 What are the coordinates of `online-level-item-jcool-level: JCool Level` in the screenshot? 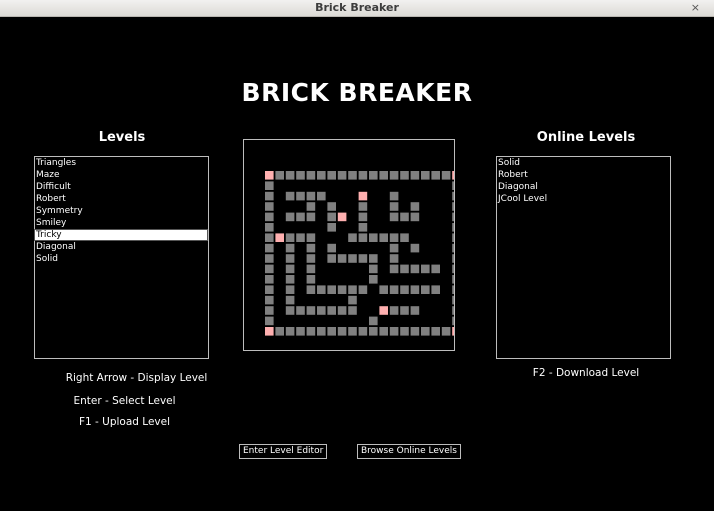 It's located at (583, 199).